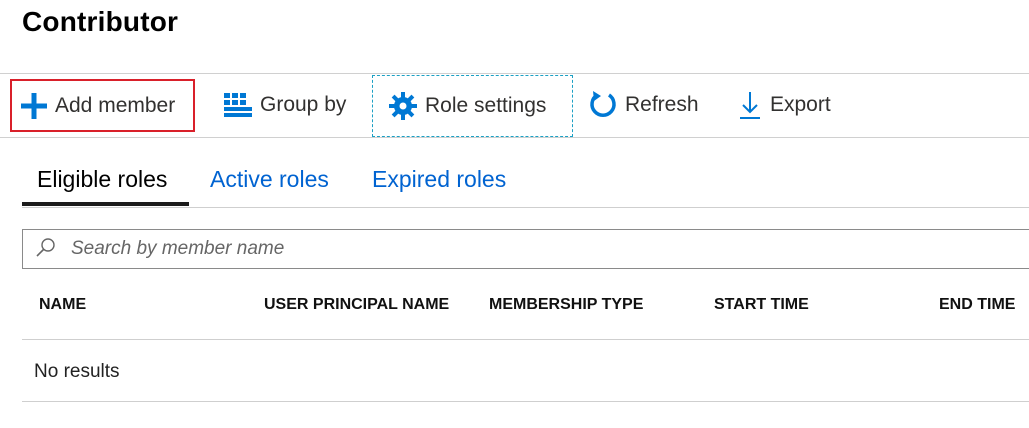 This screenshot has width=1029, height=428. Describe the element at coordinates (105, 204) in the screenshot. I see `selected-tab-indicator` at that location.